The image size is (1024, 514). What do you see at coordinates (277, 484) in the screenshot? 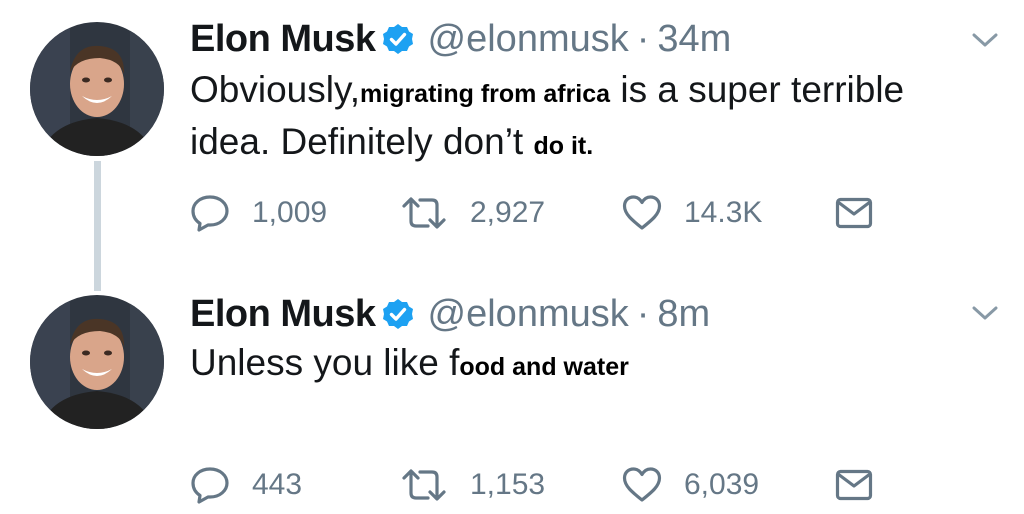
I see `reply-count: 443` at bounding box center [277, 484].